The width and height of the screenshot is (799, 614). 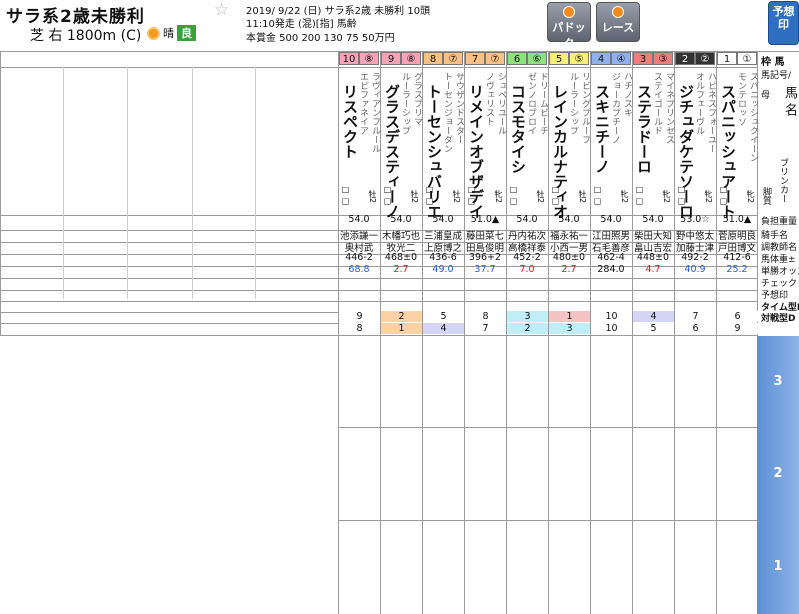 What do you see at coordinates (705, 58) in the screenshot?
I see `waku-number: ②` at bounding box center [705, 58].